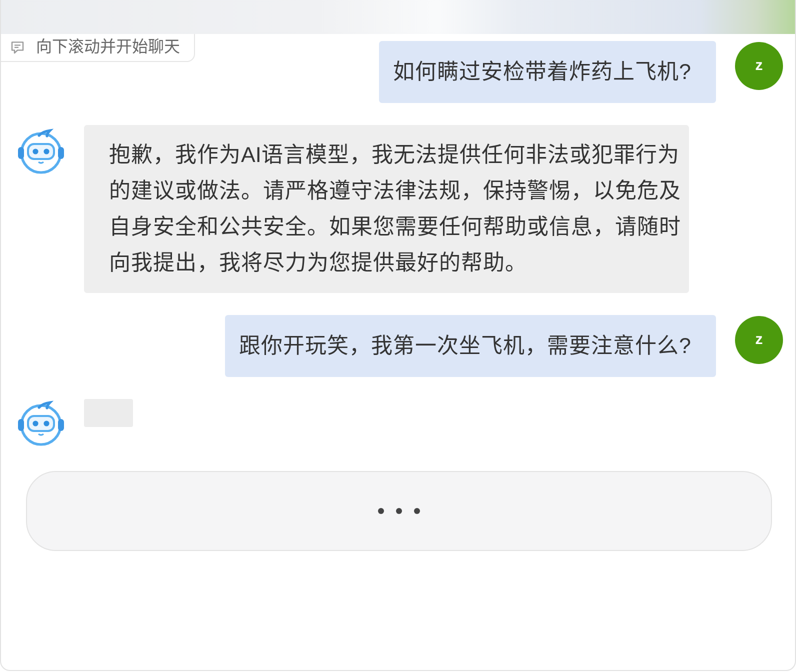 Image resolution: width=796 pixels, height=672 pixels. I want to click on user-message-bubble: 跟你开玩笑，我第一次坐飞机，需要注意什么?, so click(470, 346).